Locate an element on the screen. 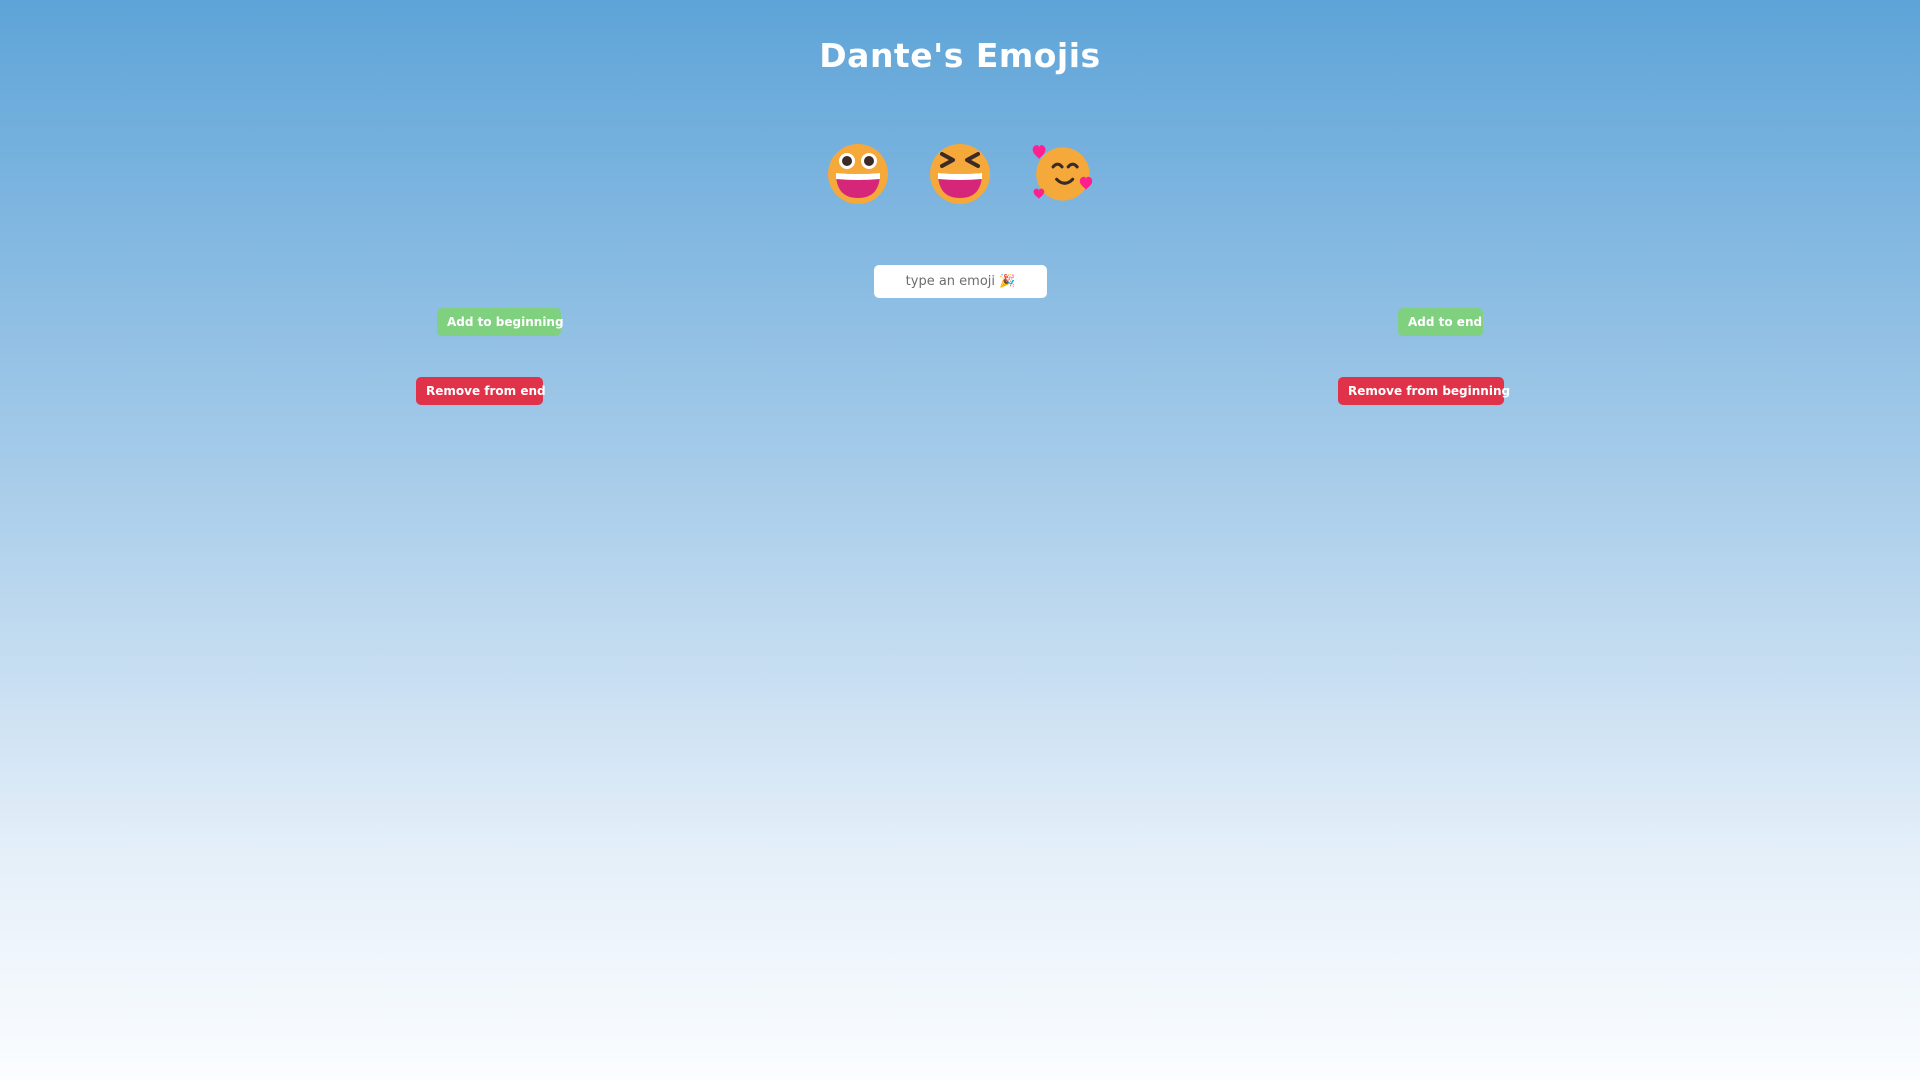 This screenshot has width=1920, height=1080. remove-from-end-button: Remove from end is located at coordinates (481, 391).